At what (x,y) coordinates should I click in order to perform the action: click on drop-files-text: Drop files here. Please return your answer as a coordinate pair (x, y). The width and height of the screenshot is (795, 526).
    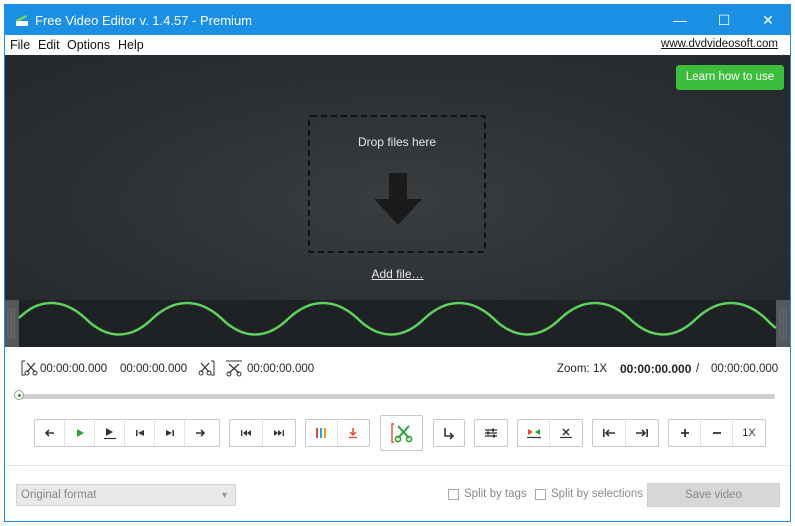
    Looking at the image, I should click on (397, 142).